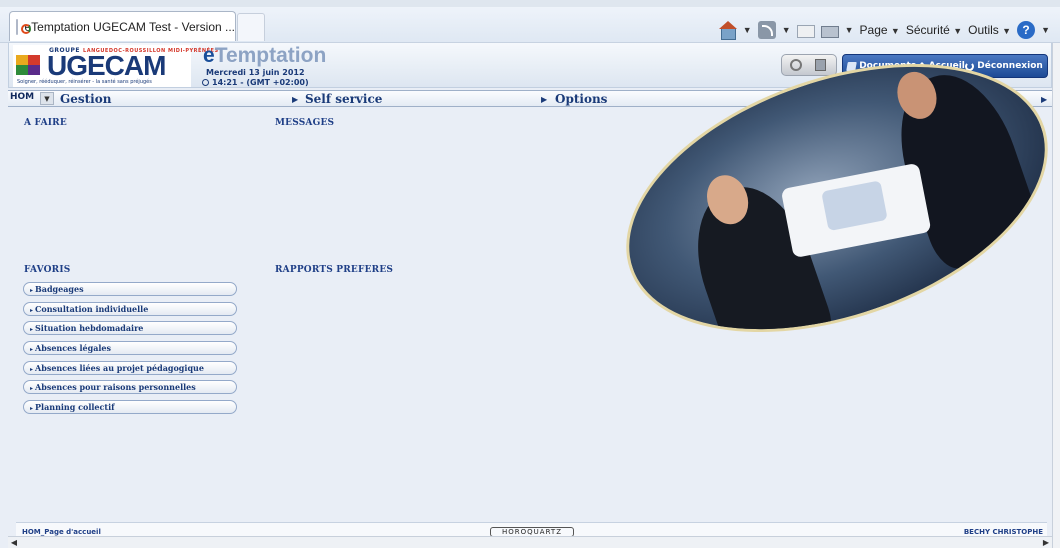 Image resolution: width=1060 pixels, height=548 pixels. Describe the element at coordinates (255, 82) in the screenshot. I see `current-time: 14:21 - (GMT +02:00)` at that location.